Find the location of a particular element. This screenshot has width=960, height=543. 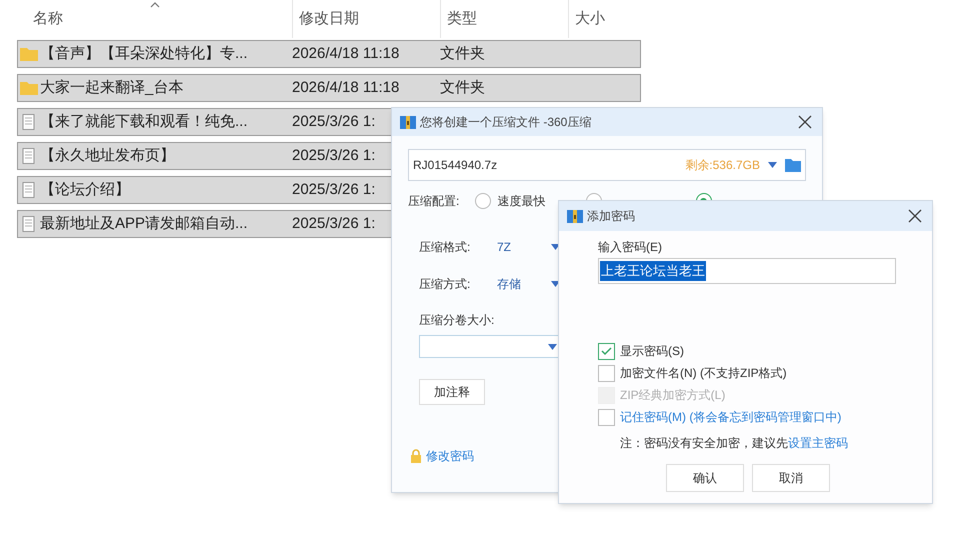

file-row: 大家一起来翻译_台本 2026/4/18 11:18 文件夹 is located at coordinates (329, 88).